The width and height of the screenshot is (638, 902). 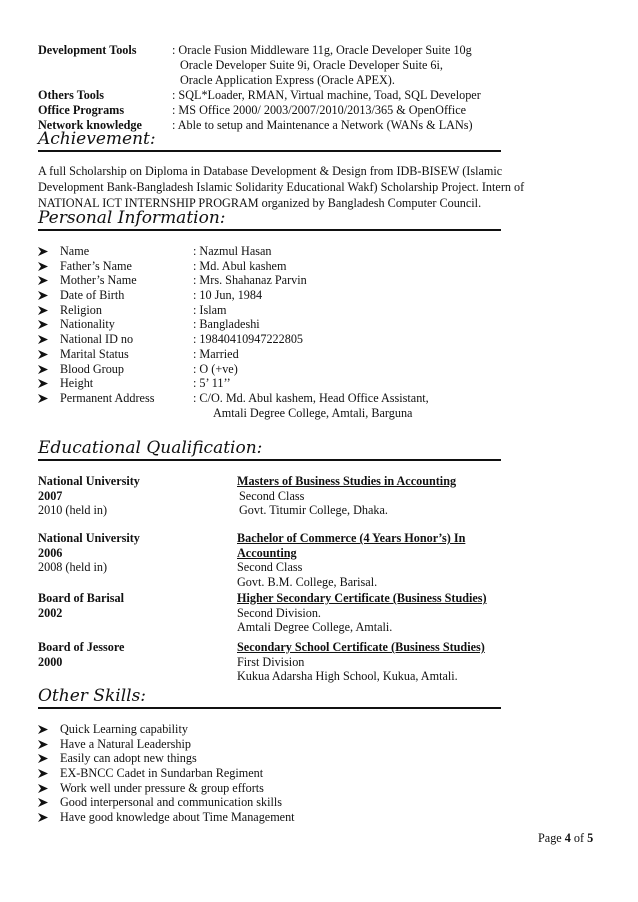 What do you see at coordinates (279, 612) in the screenshot?
I see `education-result: Second Division.` at bounding box center [279, 612].